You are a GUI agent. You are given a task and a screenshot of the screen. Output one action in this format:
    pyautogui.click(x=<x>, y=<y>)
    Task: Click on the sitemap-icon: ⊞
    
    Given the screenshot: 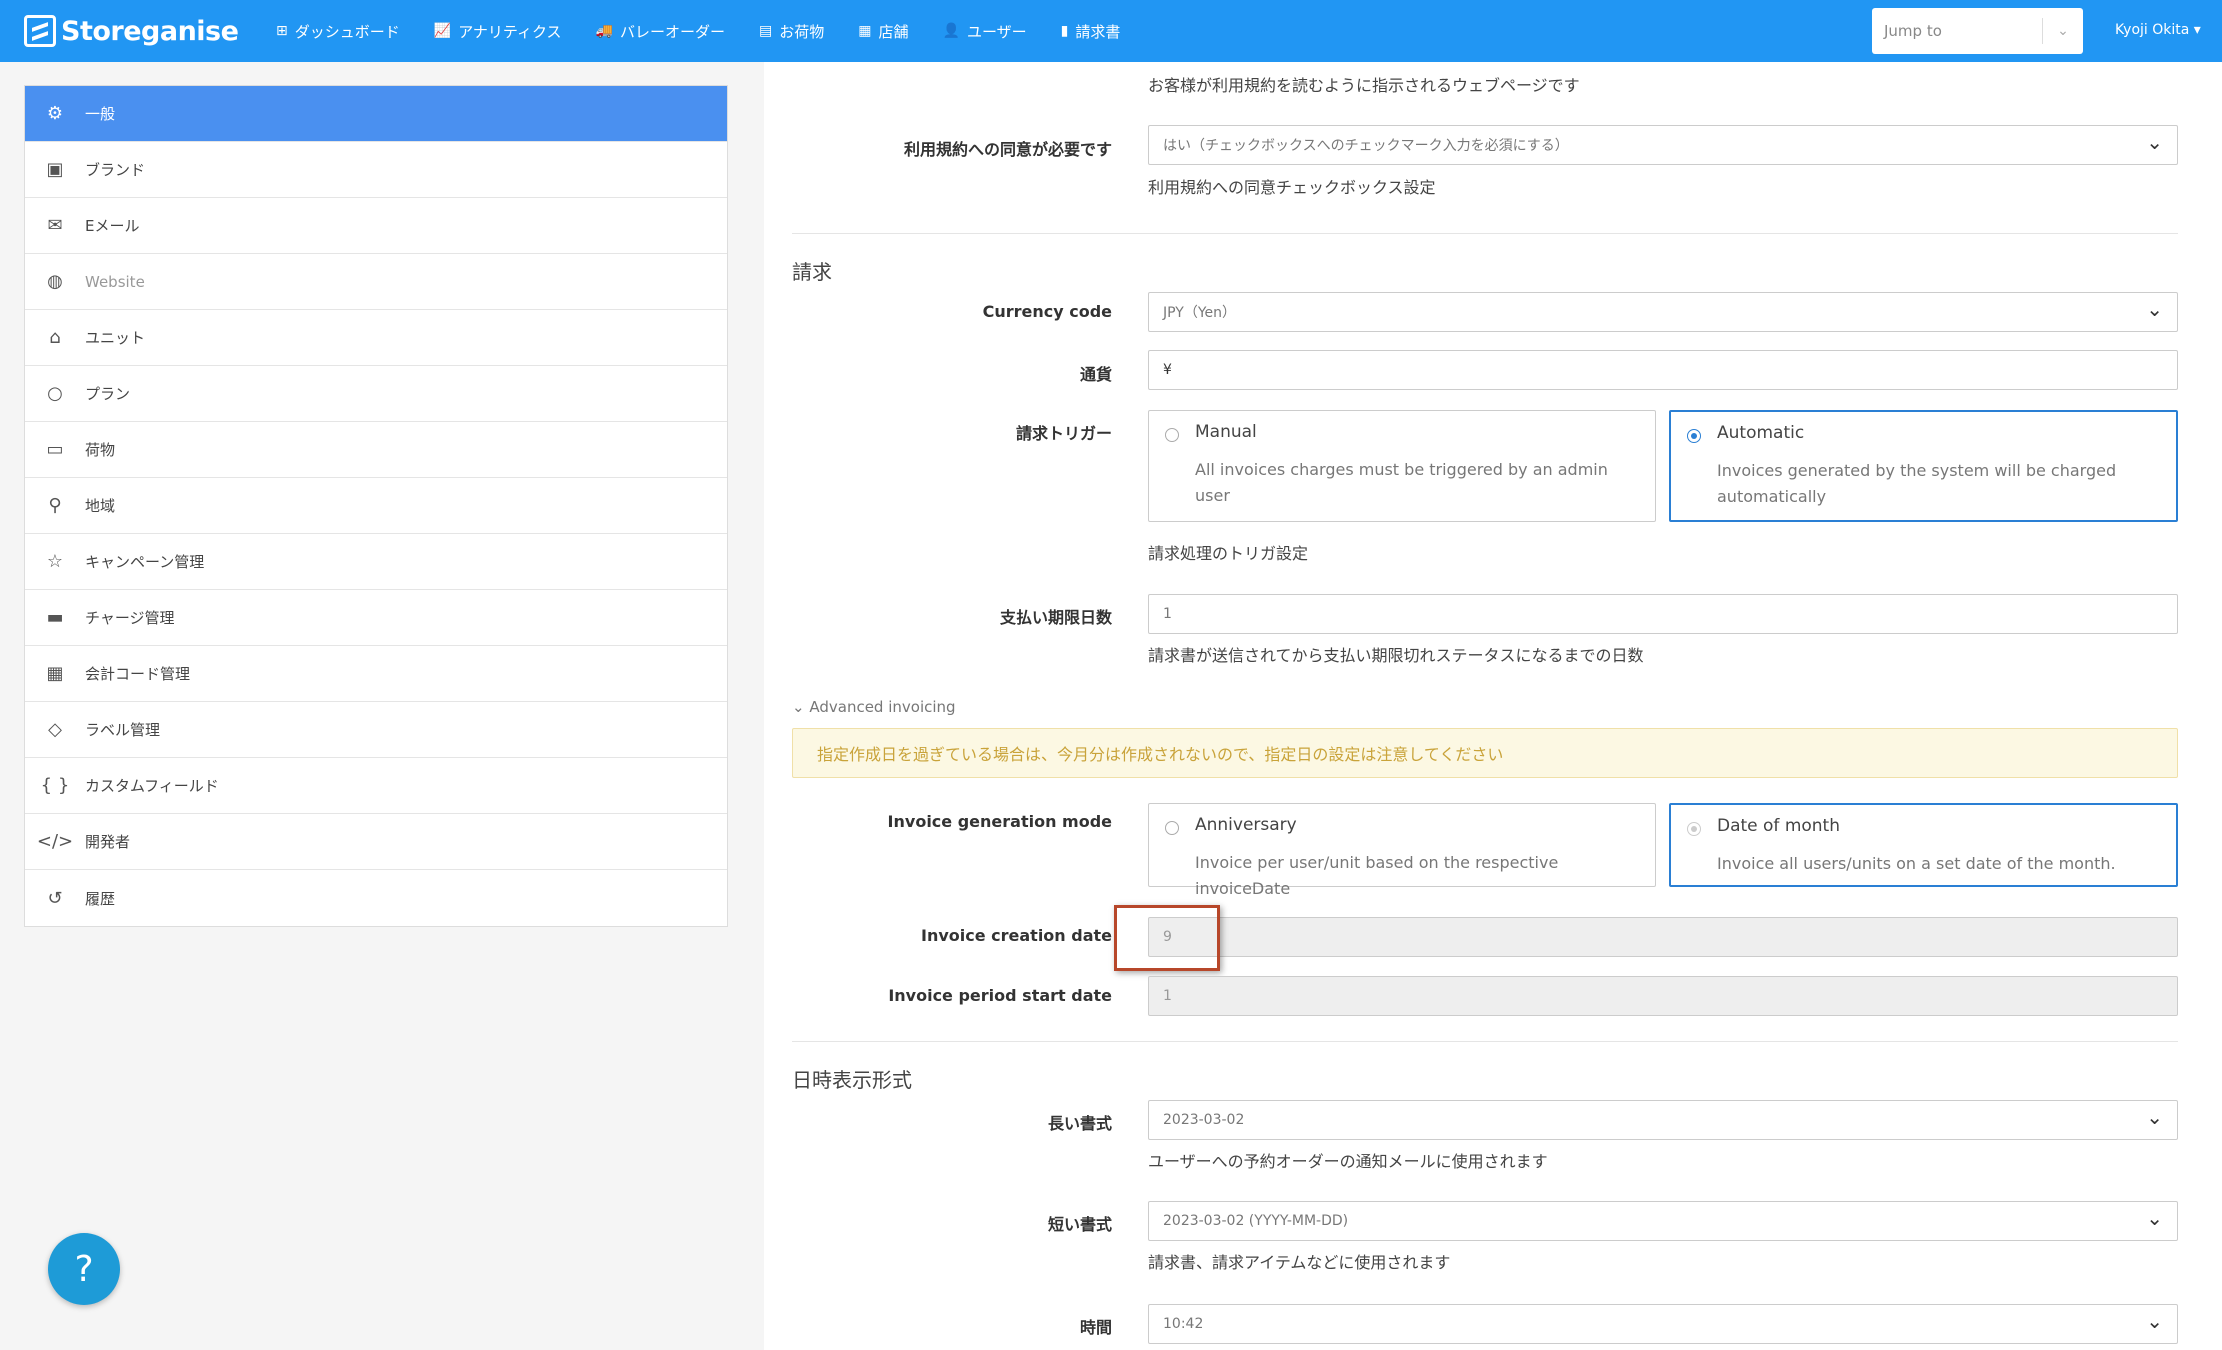 What is the action you would take?
    pyautogui.click(x=282, y=31)
    